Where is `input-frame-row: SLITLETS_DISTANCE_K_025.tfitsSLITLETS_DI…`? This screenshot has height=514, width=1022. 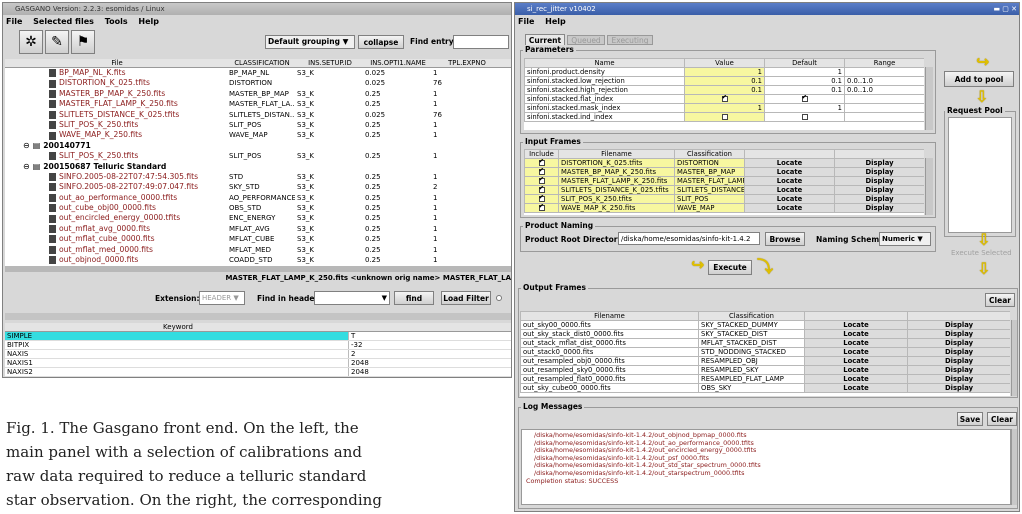
input-frame-row: SLITLETS_DISTANCE_K_025.tfitsSLITLETS_DI… is located at coordinates (724, 190).